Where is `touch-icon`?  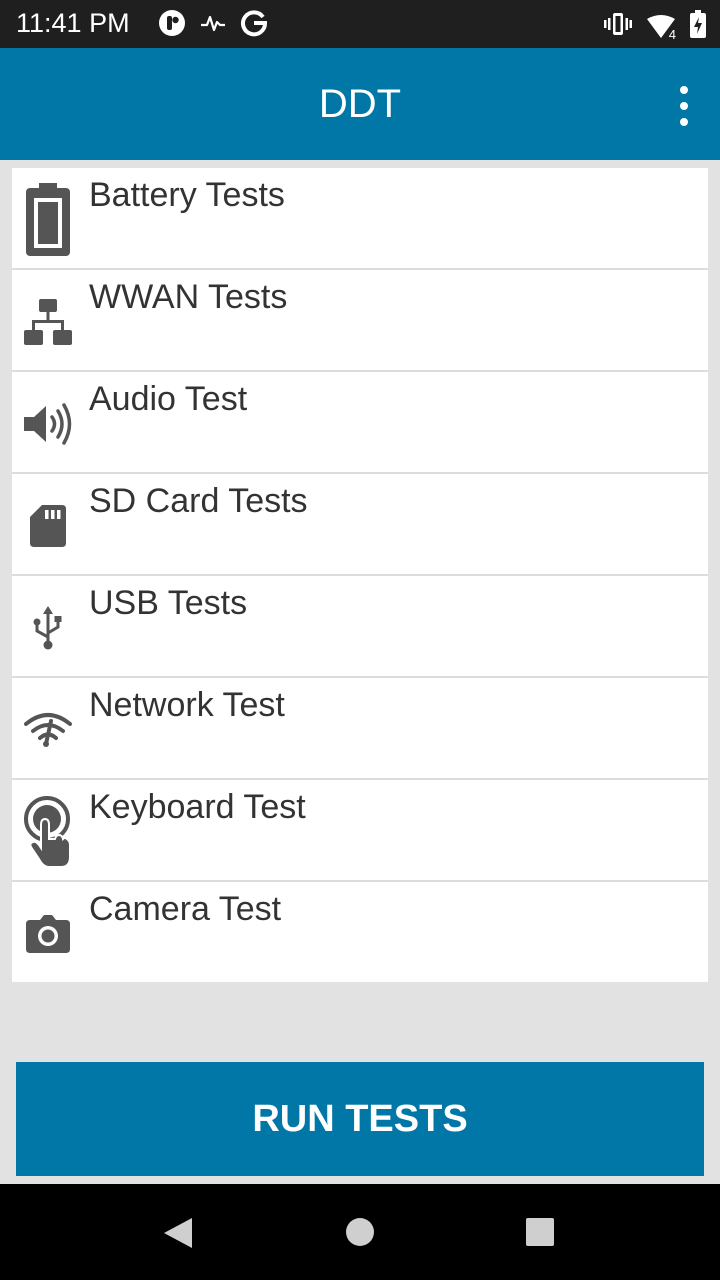
touch-icon is located at coordinates (48, 832).